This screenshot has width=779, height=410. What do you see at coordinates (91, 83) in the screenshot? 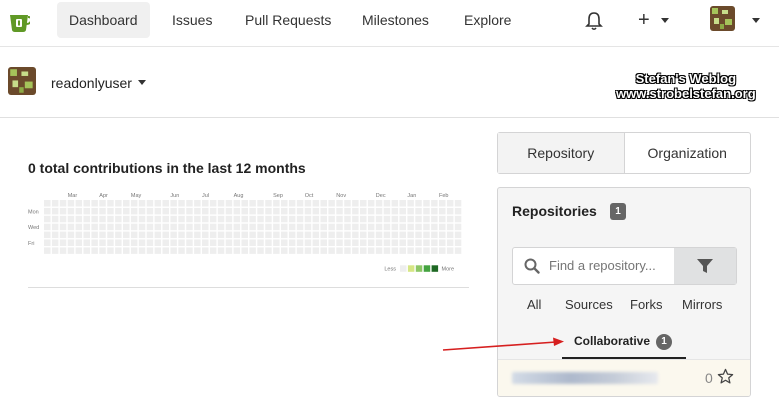
I see `context-user-switcher: readonlyuser` at bounding box center [91, 83].